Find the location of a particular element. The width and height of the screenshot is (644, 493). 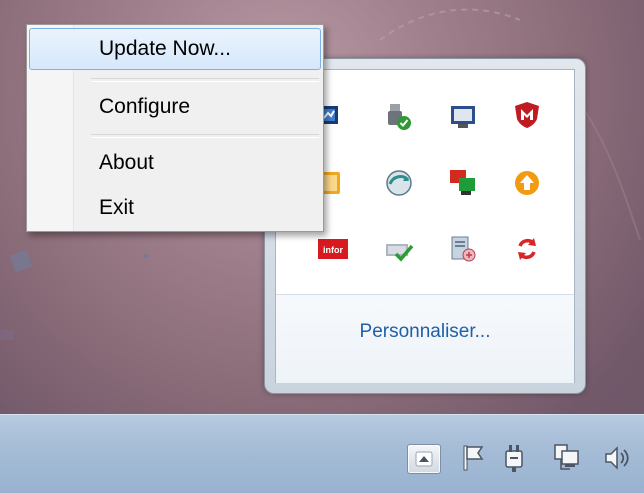

show-hidden-icons-icon is located at coordinates (424, 459).